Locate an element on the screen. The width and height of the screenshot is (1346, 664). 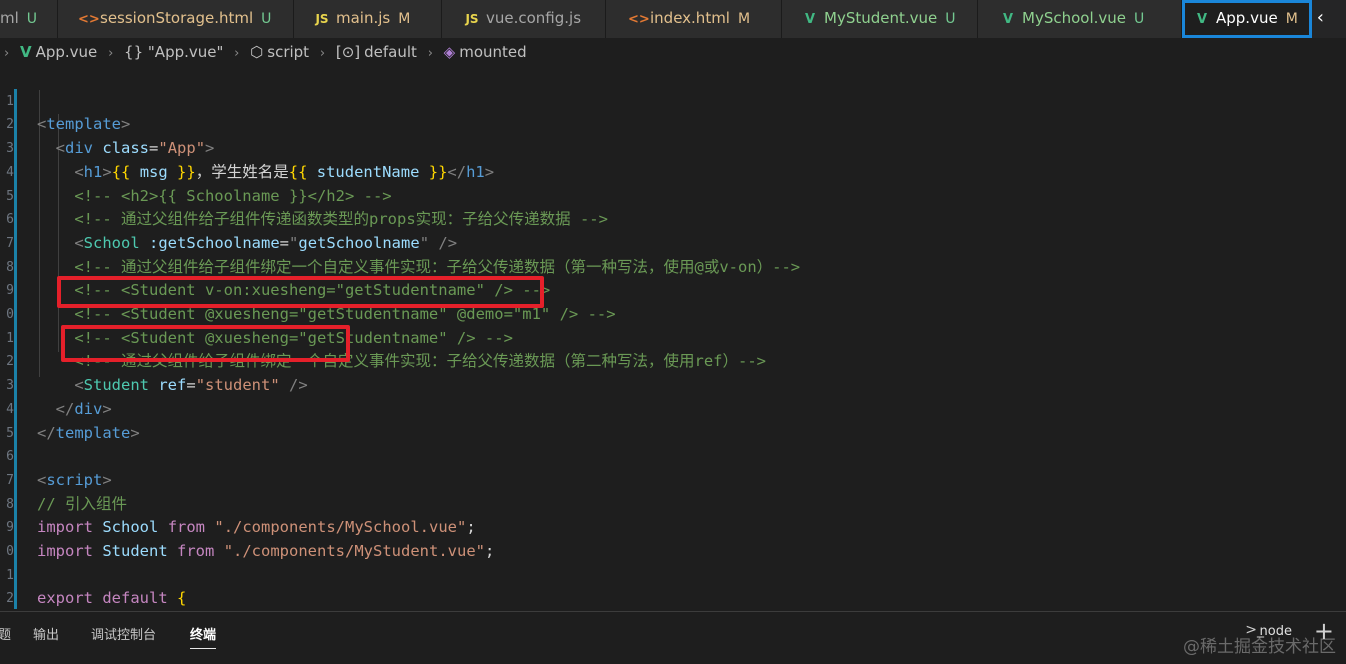
breadcrumb-script: ⬡ script is located at coordinates (279, 52).